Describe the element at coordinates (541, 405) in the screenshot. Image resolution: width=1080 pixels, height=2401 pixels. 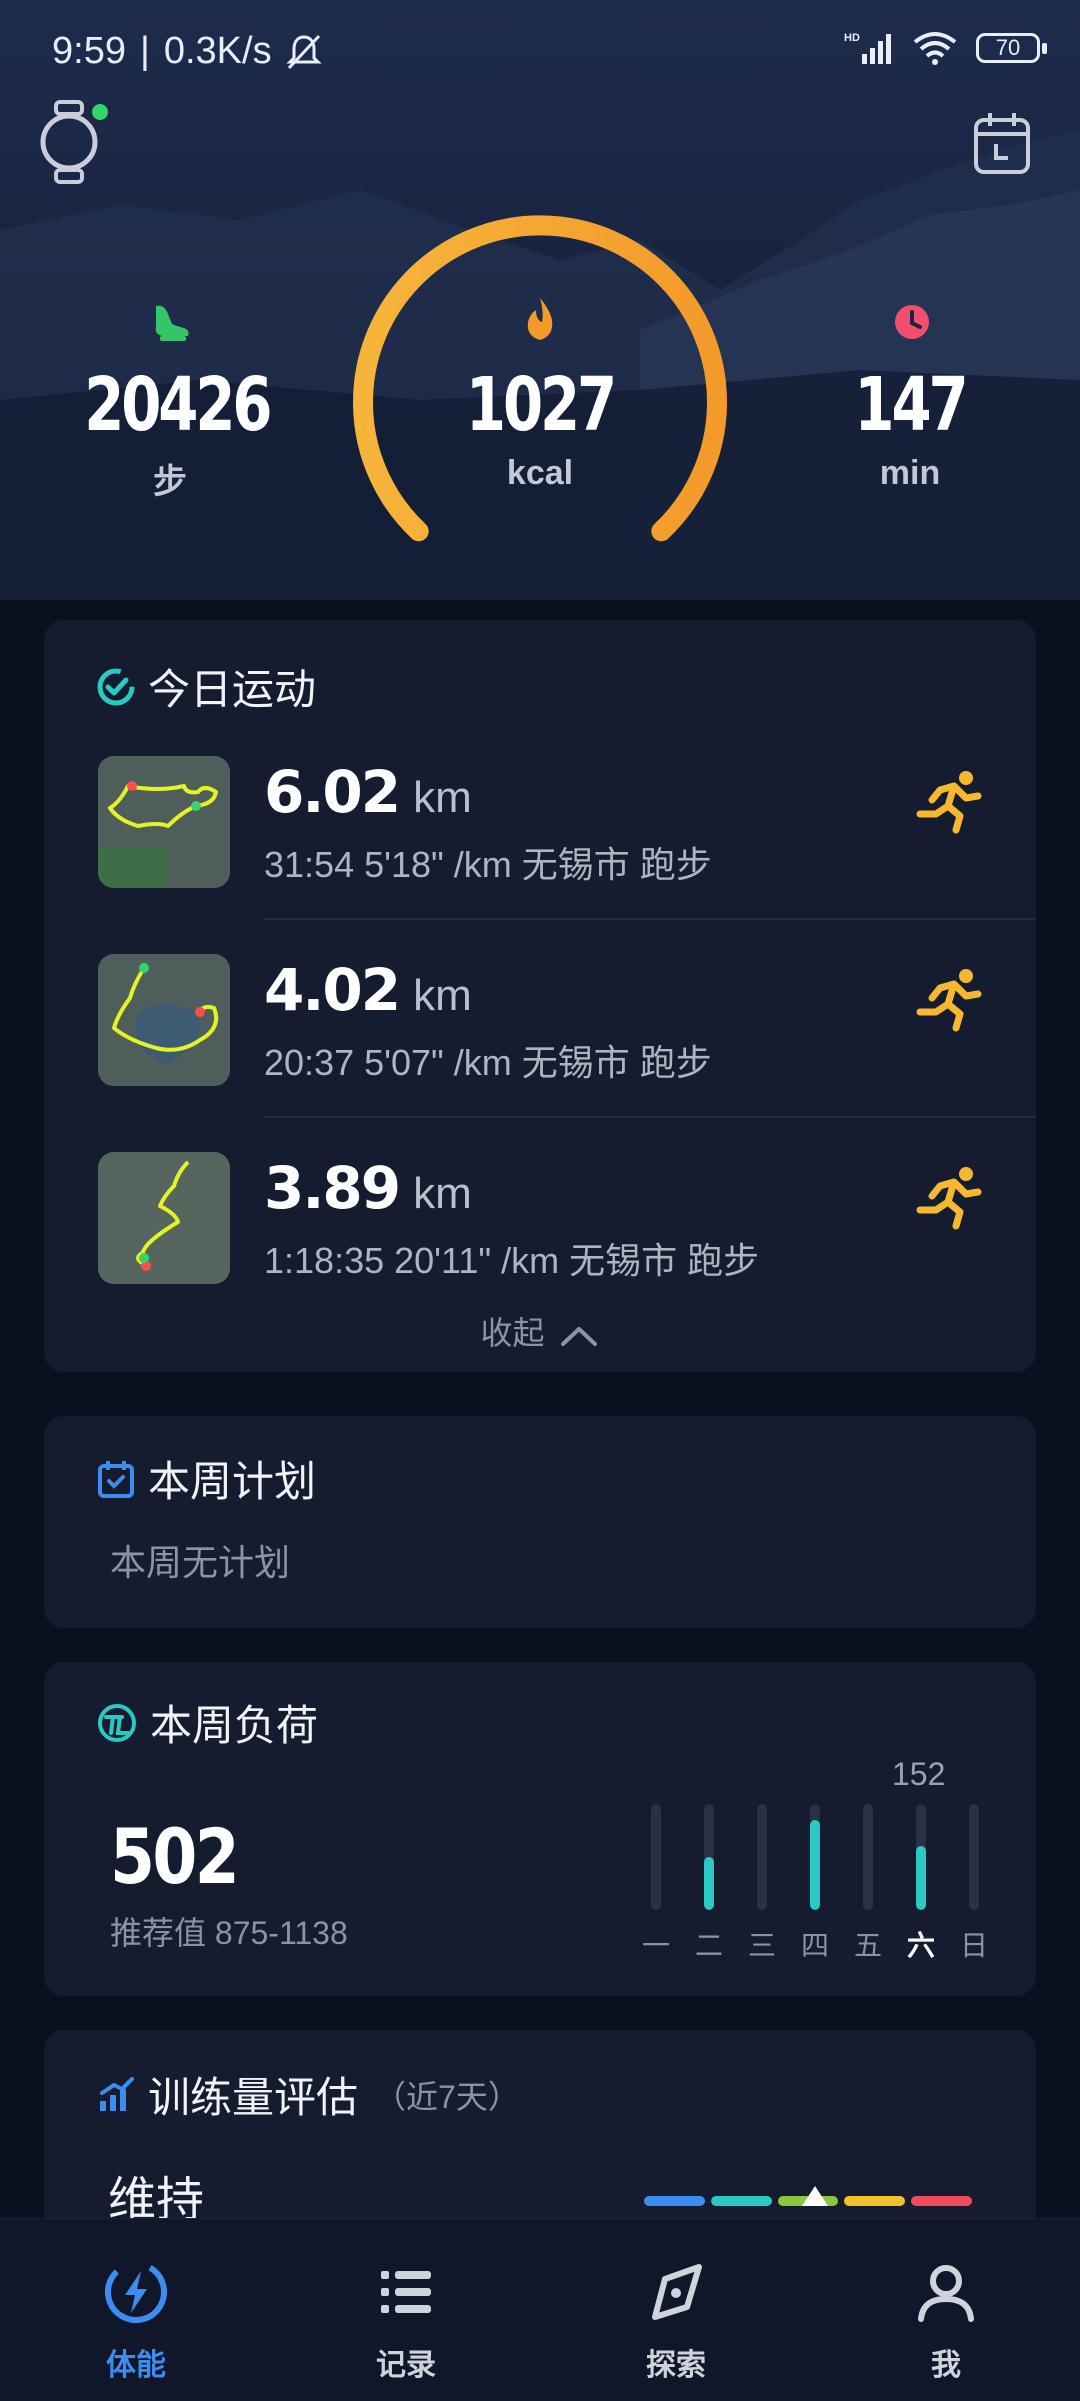
I see `calories-value: 1027` at that location.